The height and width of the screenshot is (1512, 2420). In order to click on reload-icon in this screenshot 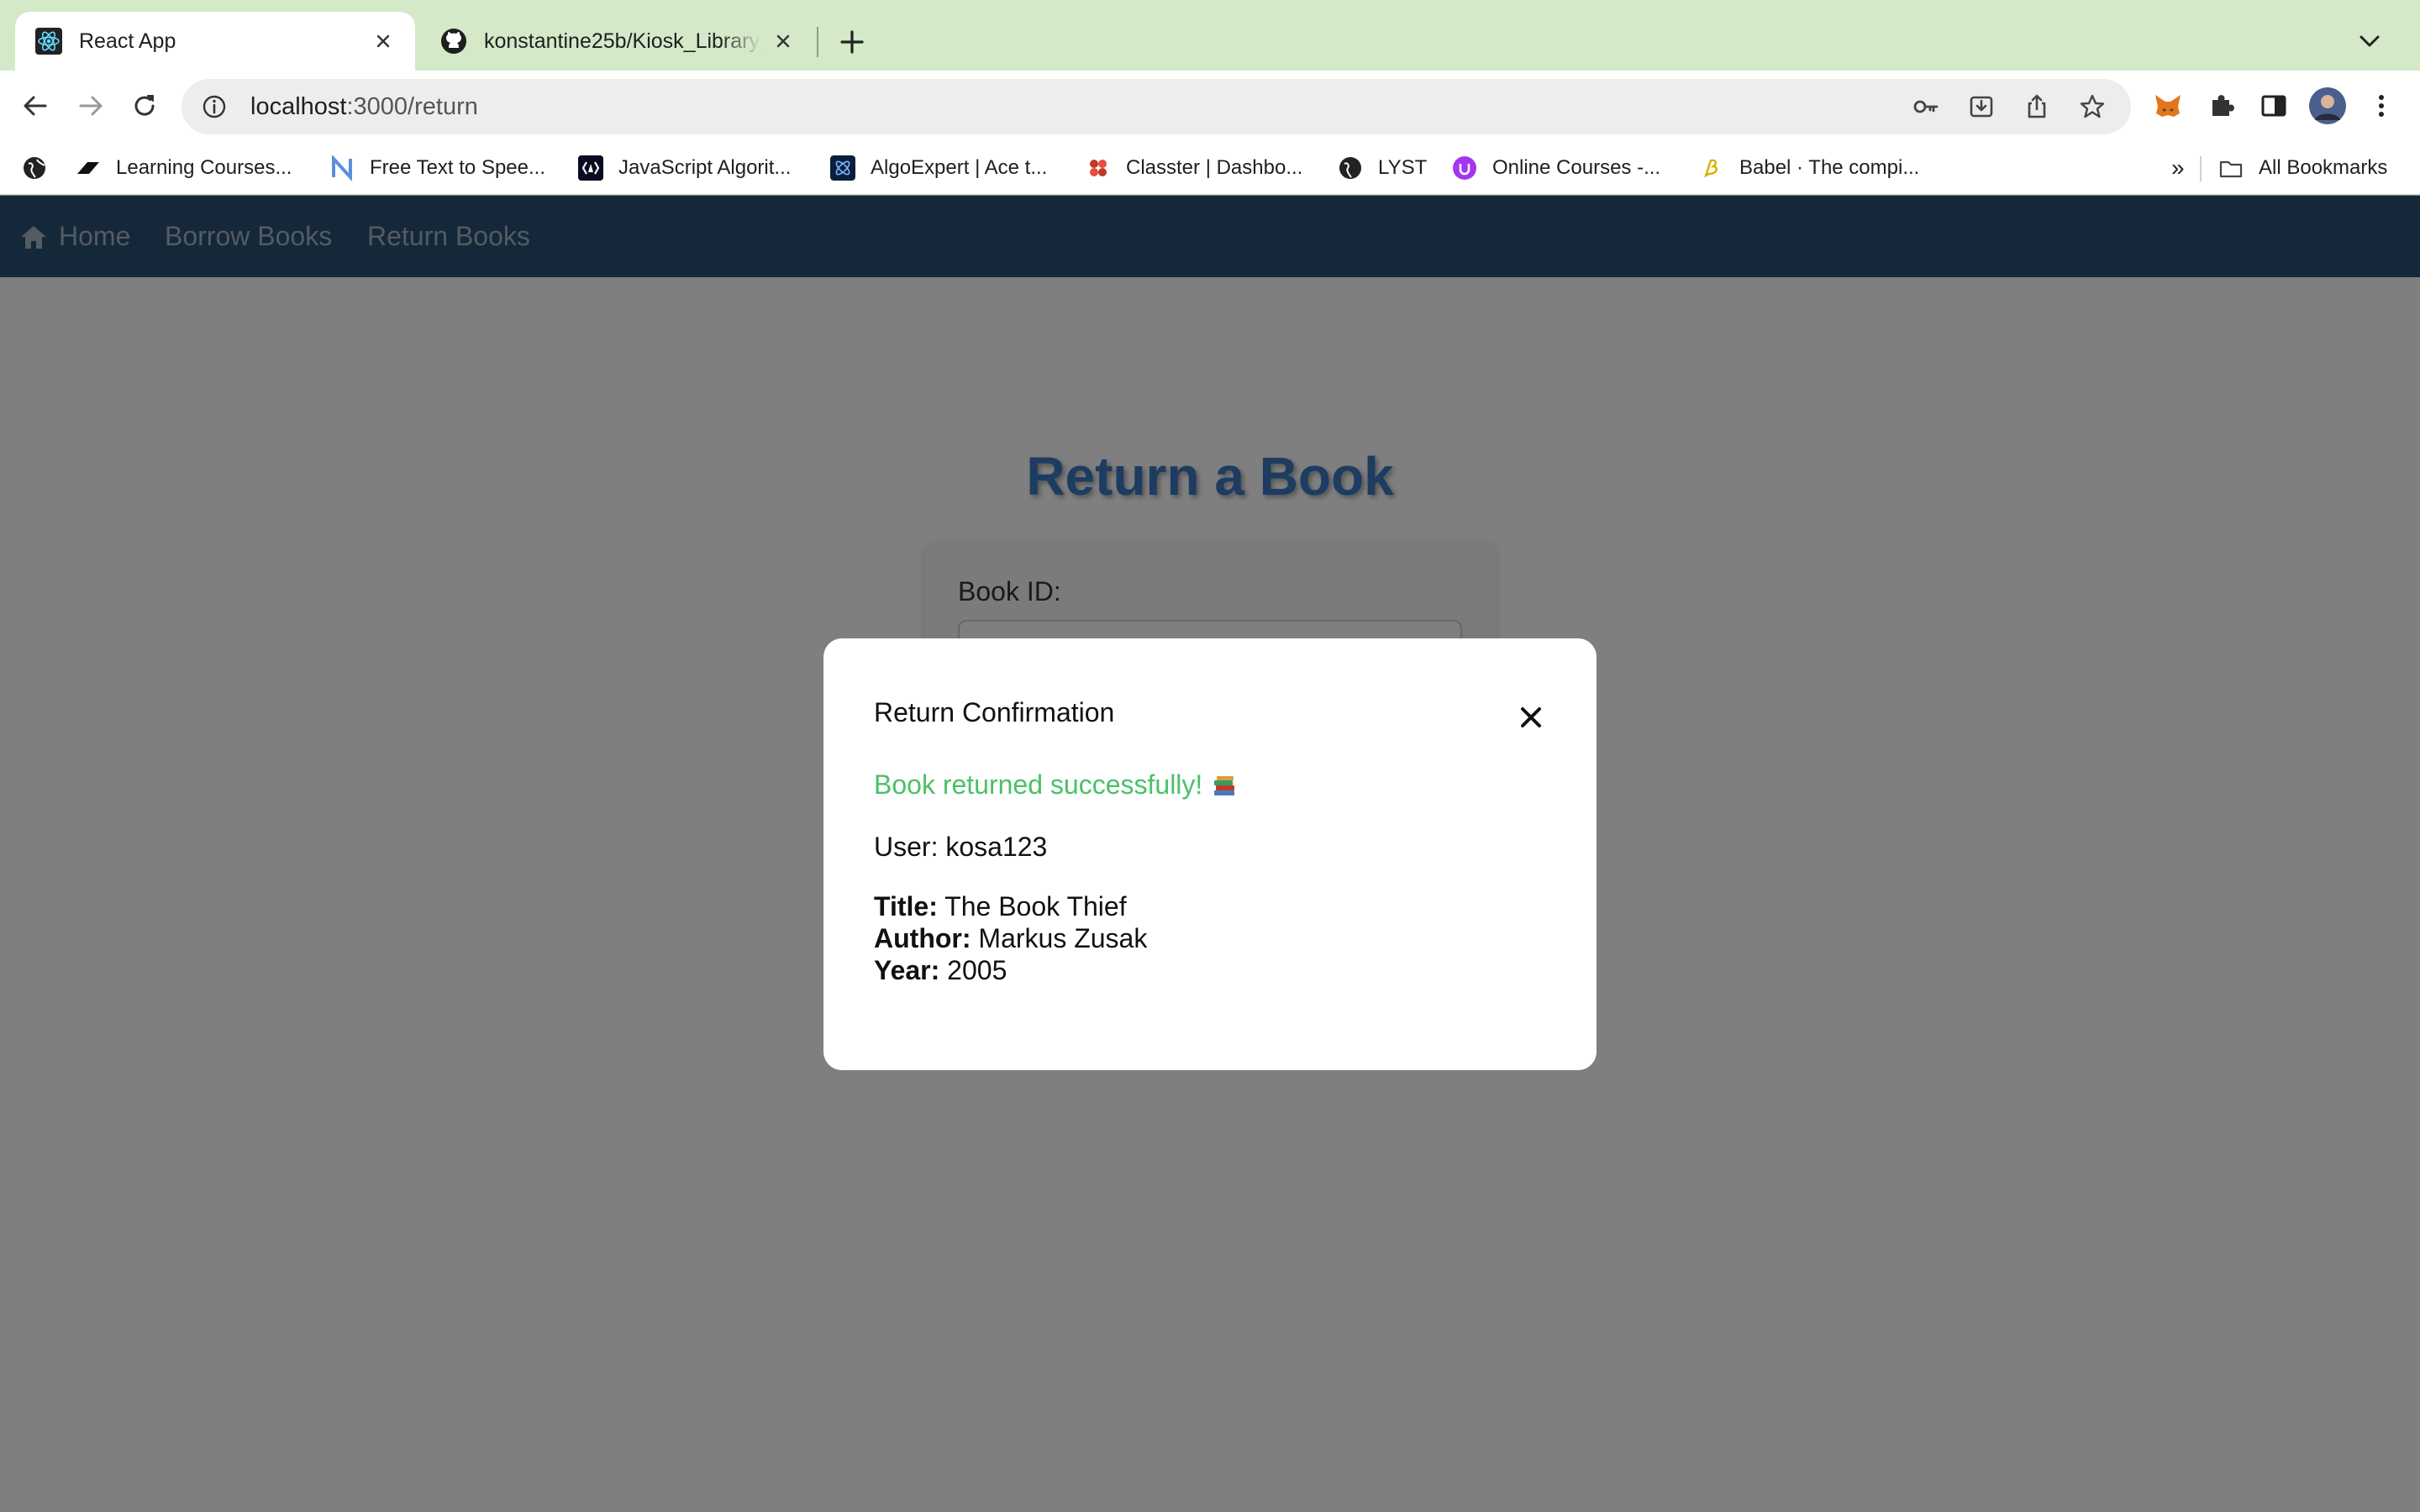, I will do `click(144, 105)`.